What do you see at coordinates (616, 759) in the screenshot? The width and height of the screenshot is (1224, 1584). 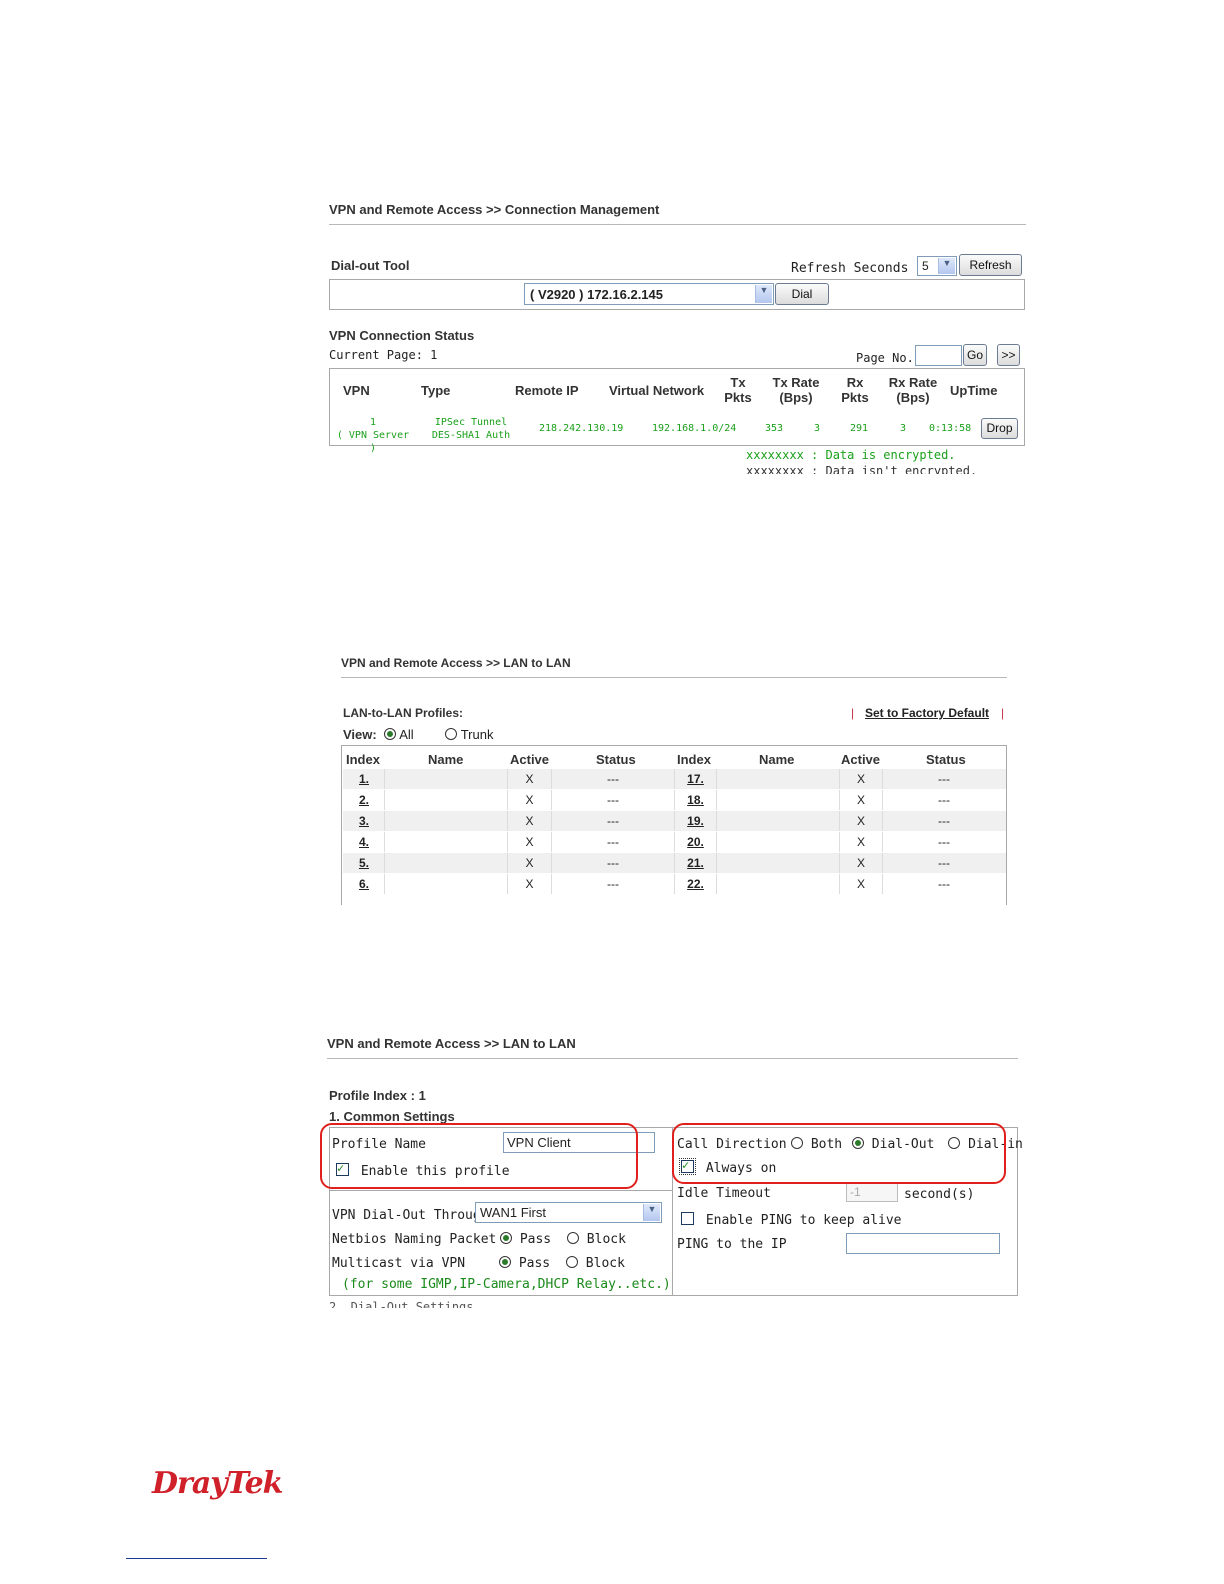 I see `col-status-left: Status` at bounding box center [616, 759].